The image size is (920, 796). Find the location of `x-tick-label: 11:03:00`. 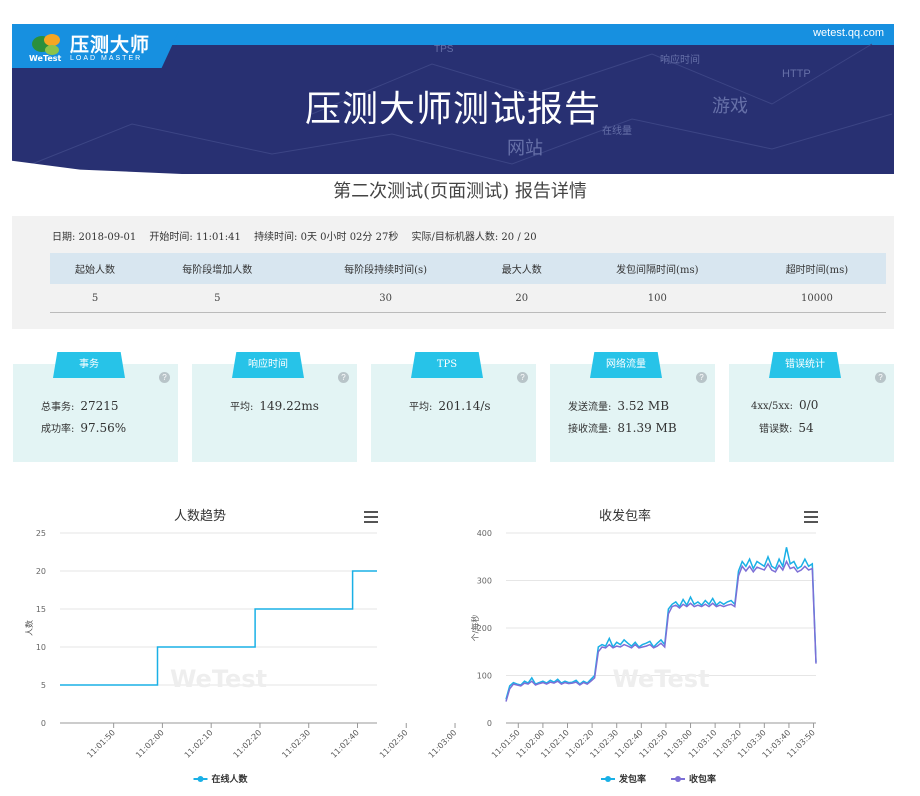

x-tick-label: 11:03:00 is located at coordinates (443, 744).